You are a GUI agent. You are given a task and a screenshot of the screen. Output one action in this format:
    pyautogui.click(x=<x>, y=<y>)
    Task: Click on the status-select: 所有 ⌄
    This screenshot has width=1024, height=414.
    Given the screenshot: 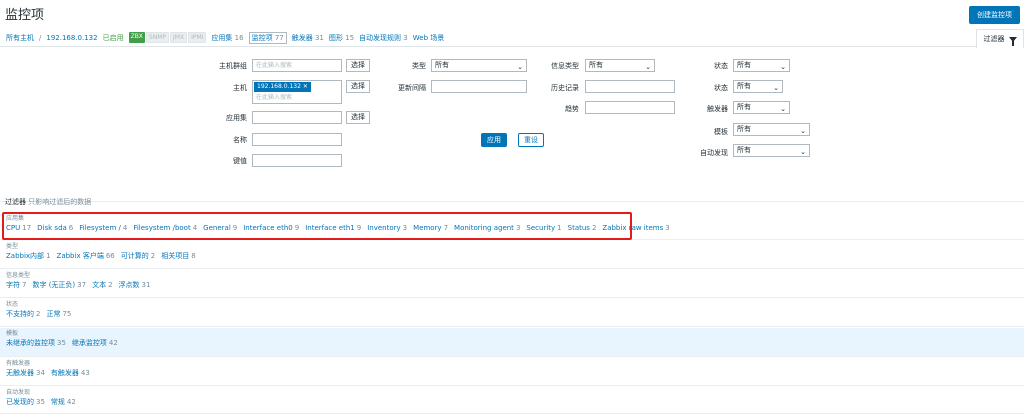 What is the action you would take?
    pyautogui.click(x=758, y=86)
    